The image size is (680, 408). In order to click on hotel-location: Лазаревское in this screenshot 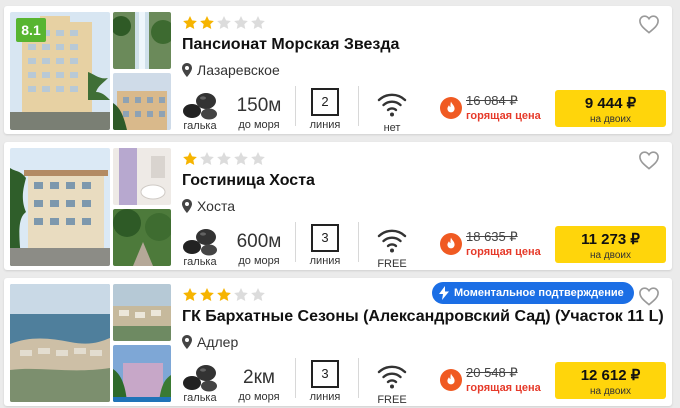, I will do `click(231, 70)`.